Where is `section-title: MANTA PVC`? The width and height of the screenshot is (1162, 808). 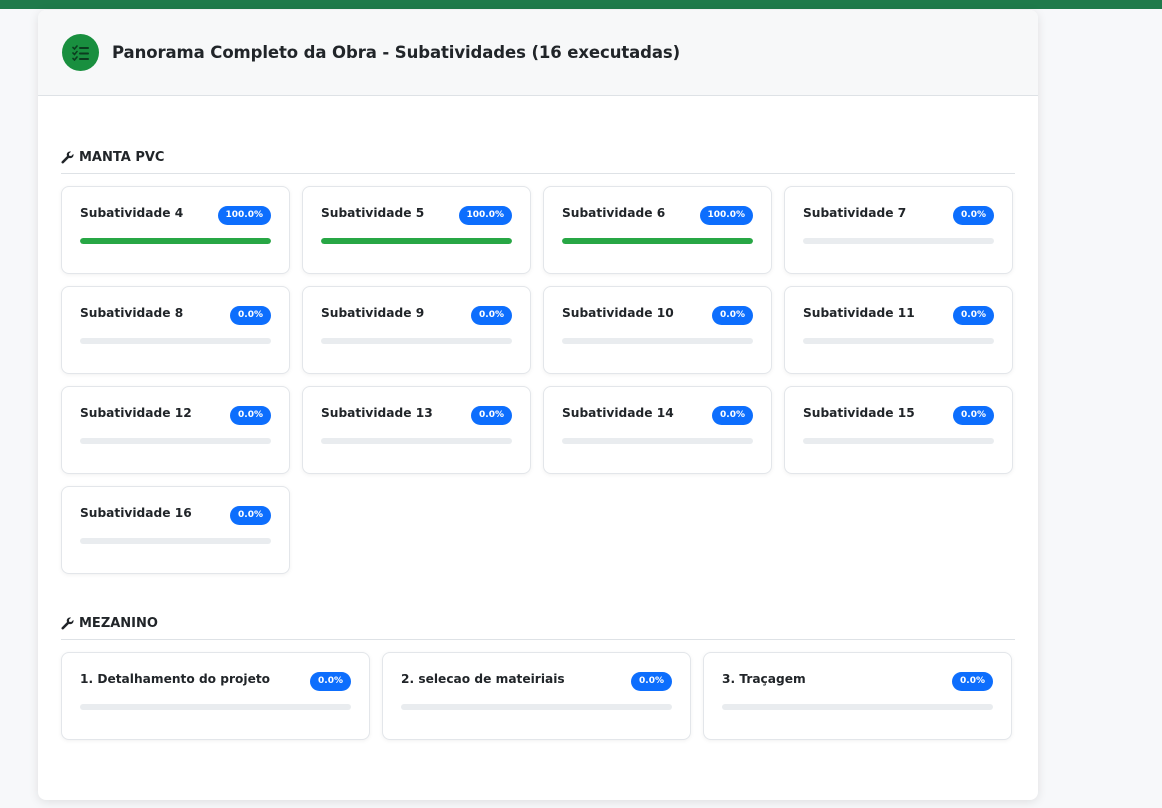
section-title: MANTA PVC is located at coordinates (538, 161).